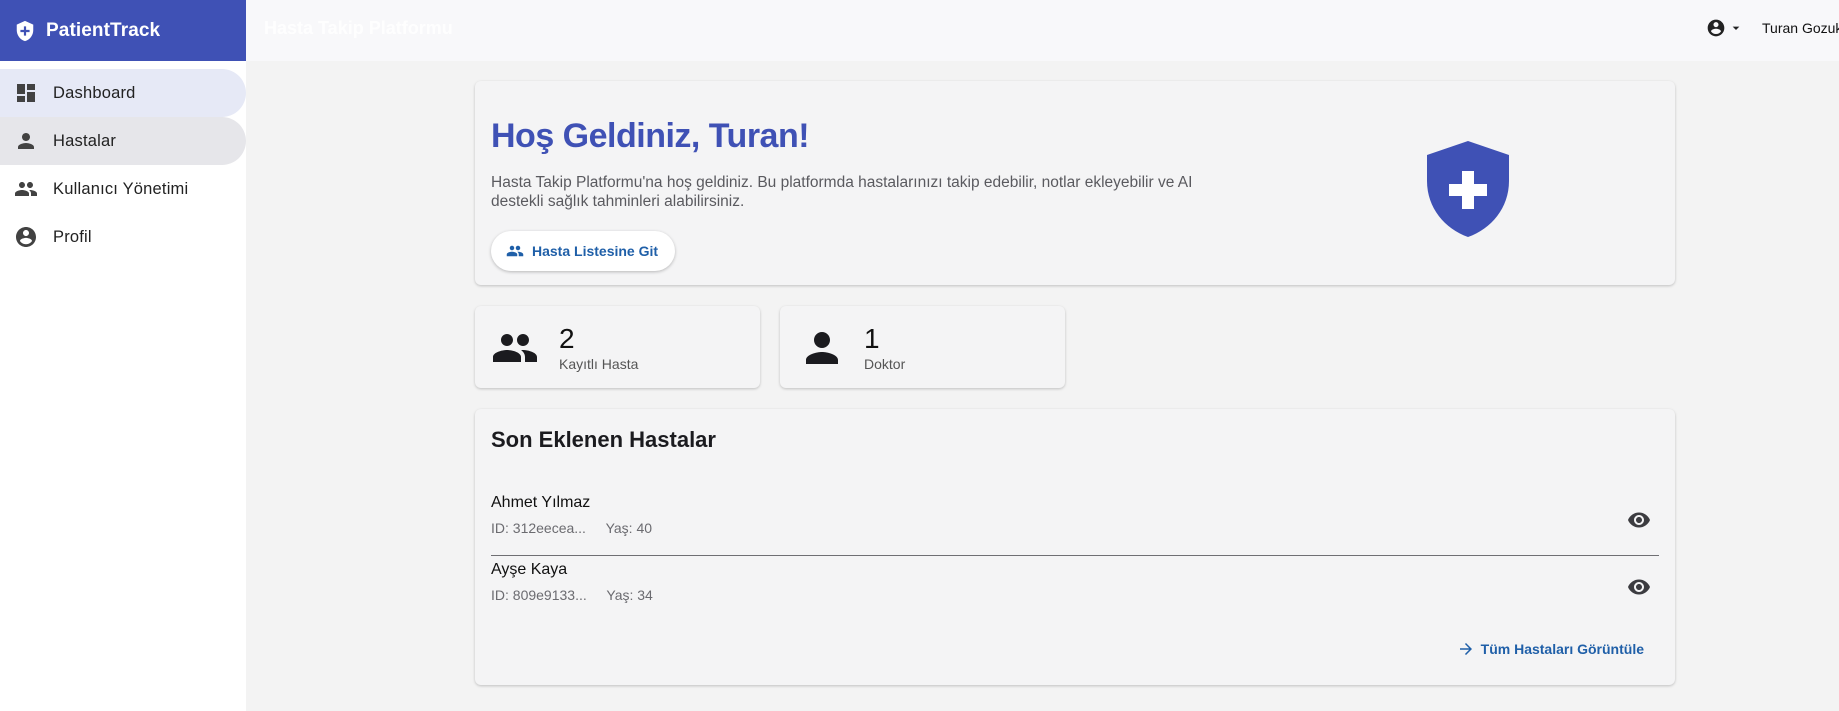 The height and width of the screenshot is (711, 1839). I want to click on sidebar-item-label: Hastalar, so click(85, 140).